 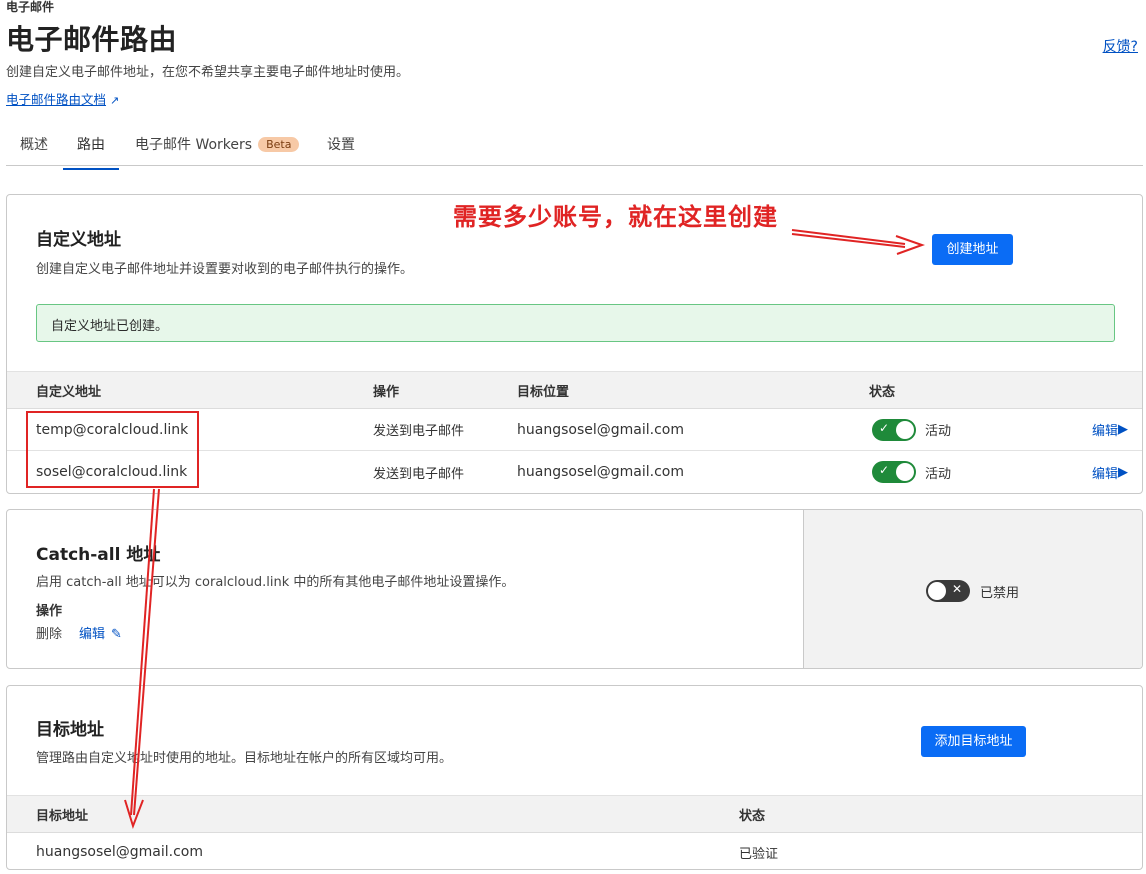 What do you see at coordinates (208, 72) in the screenshot?
I see `page-subtitle: 创建自定义电子邮件地址，在您不希望共享主要电子邮件地址时使用。` at bounding box center [208, 72].